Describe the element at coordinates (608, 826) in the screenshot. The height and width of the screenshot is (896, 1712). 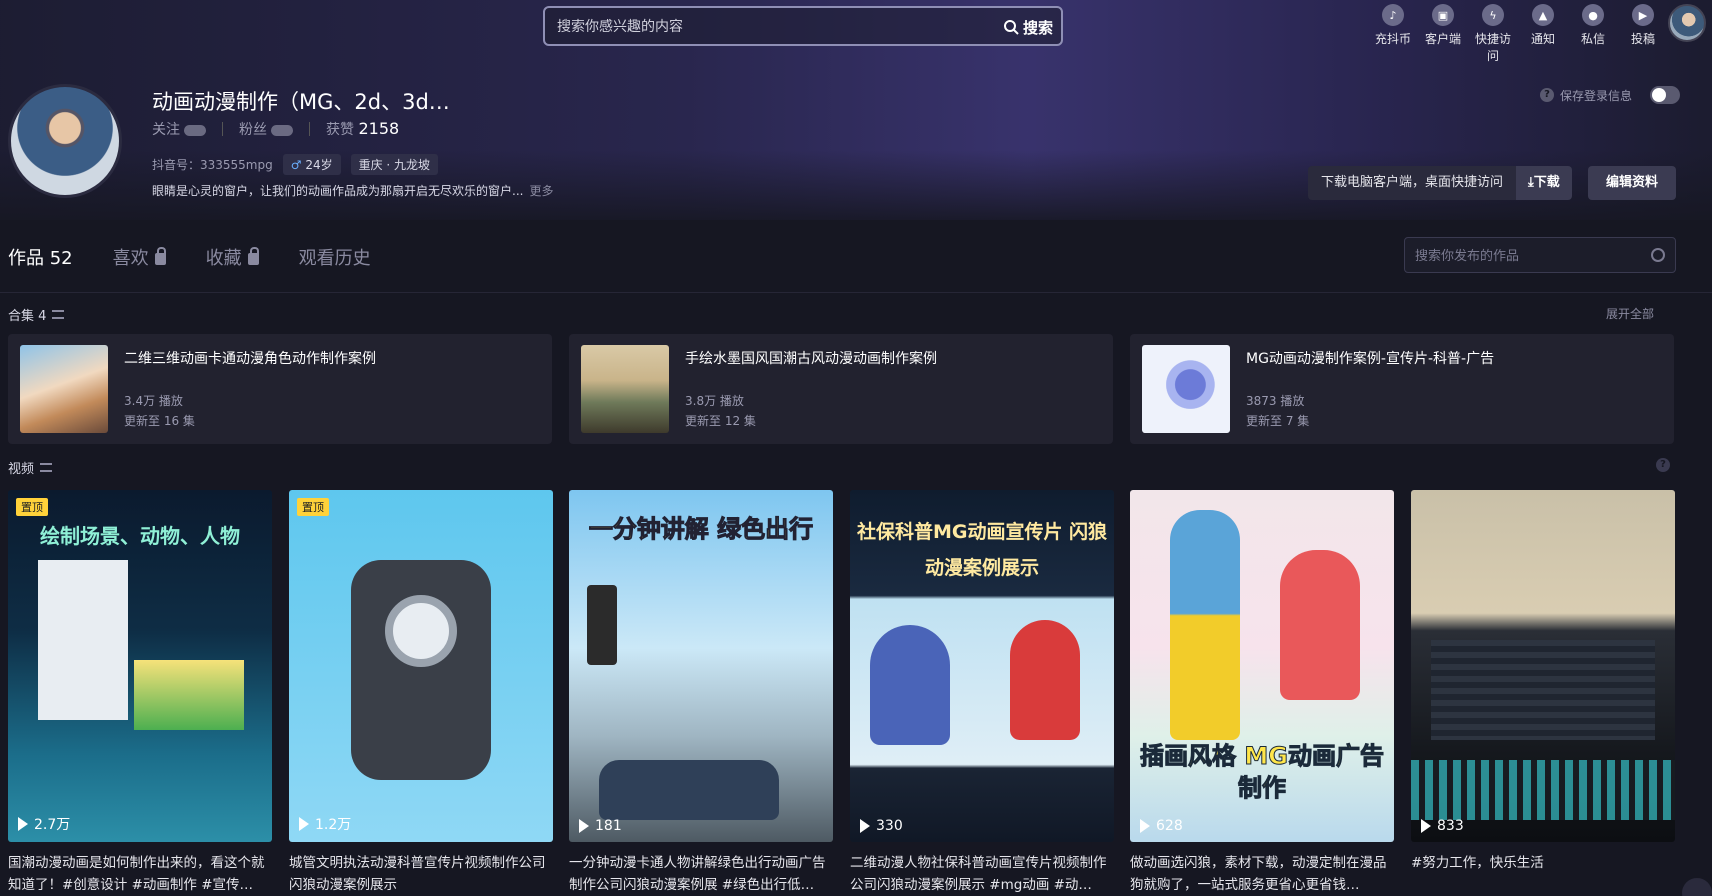
I see `play-count-value: 181` at that location.